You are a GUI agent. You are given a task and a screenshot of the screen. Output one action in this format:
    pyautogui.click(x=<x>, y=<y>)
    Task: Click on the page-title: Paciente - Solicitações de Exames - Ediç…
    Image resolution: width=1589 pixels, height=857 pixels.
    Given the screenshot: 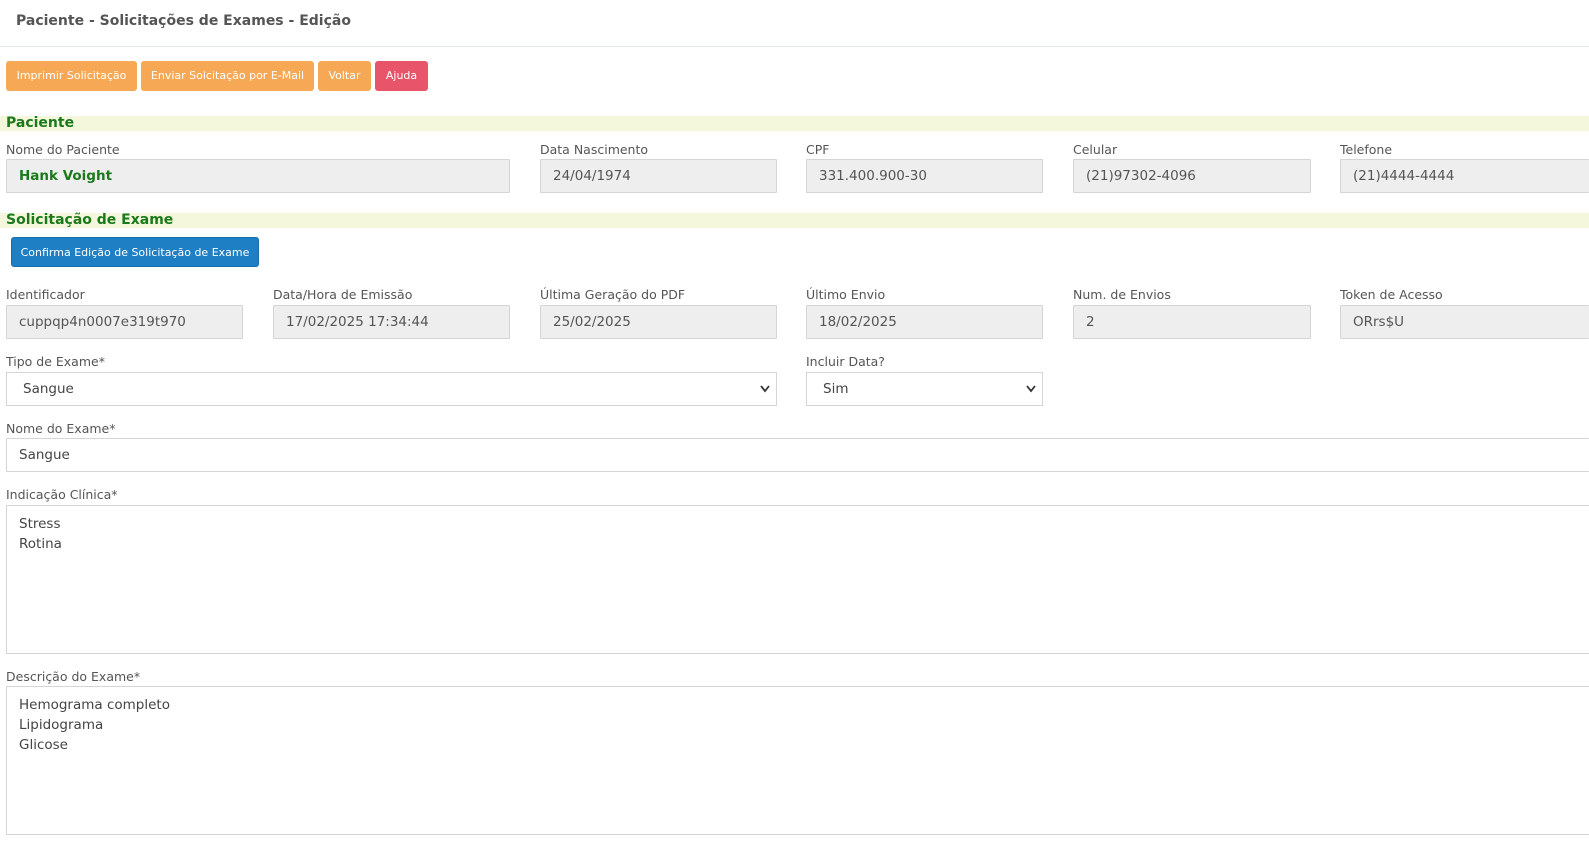 What is the action you would take?
    pyautogui.click(x=183, y=21)
    